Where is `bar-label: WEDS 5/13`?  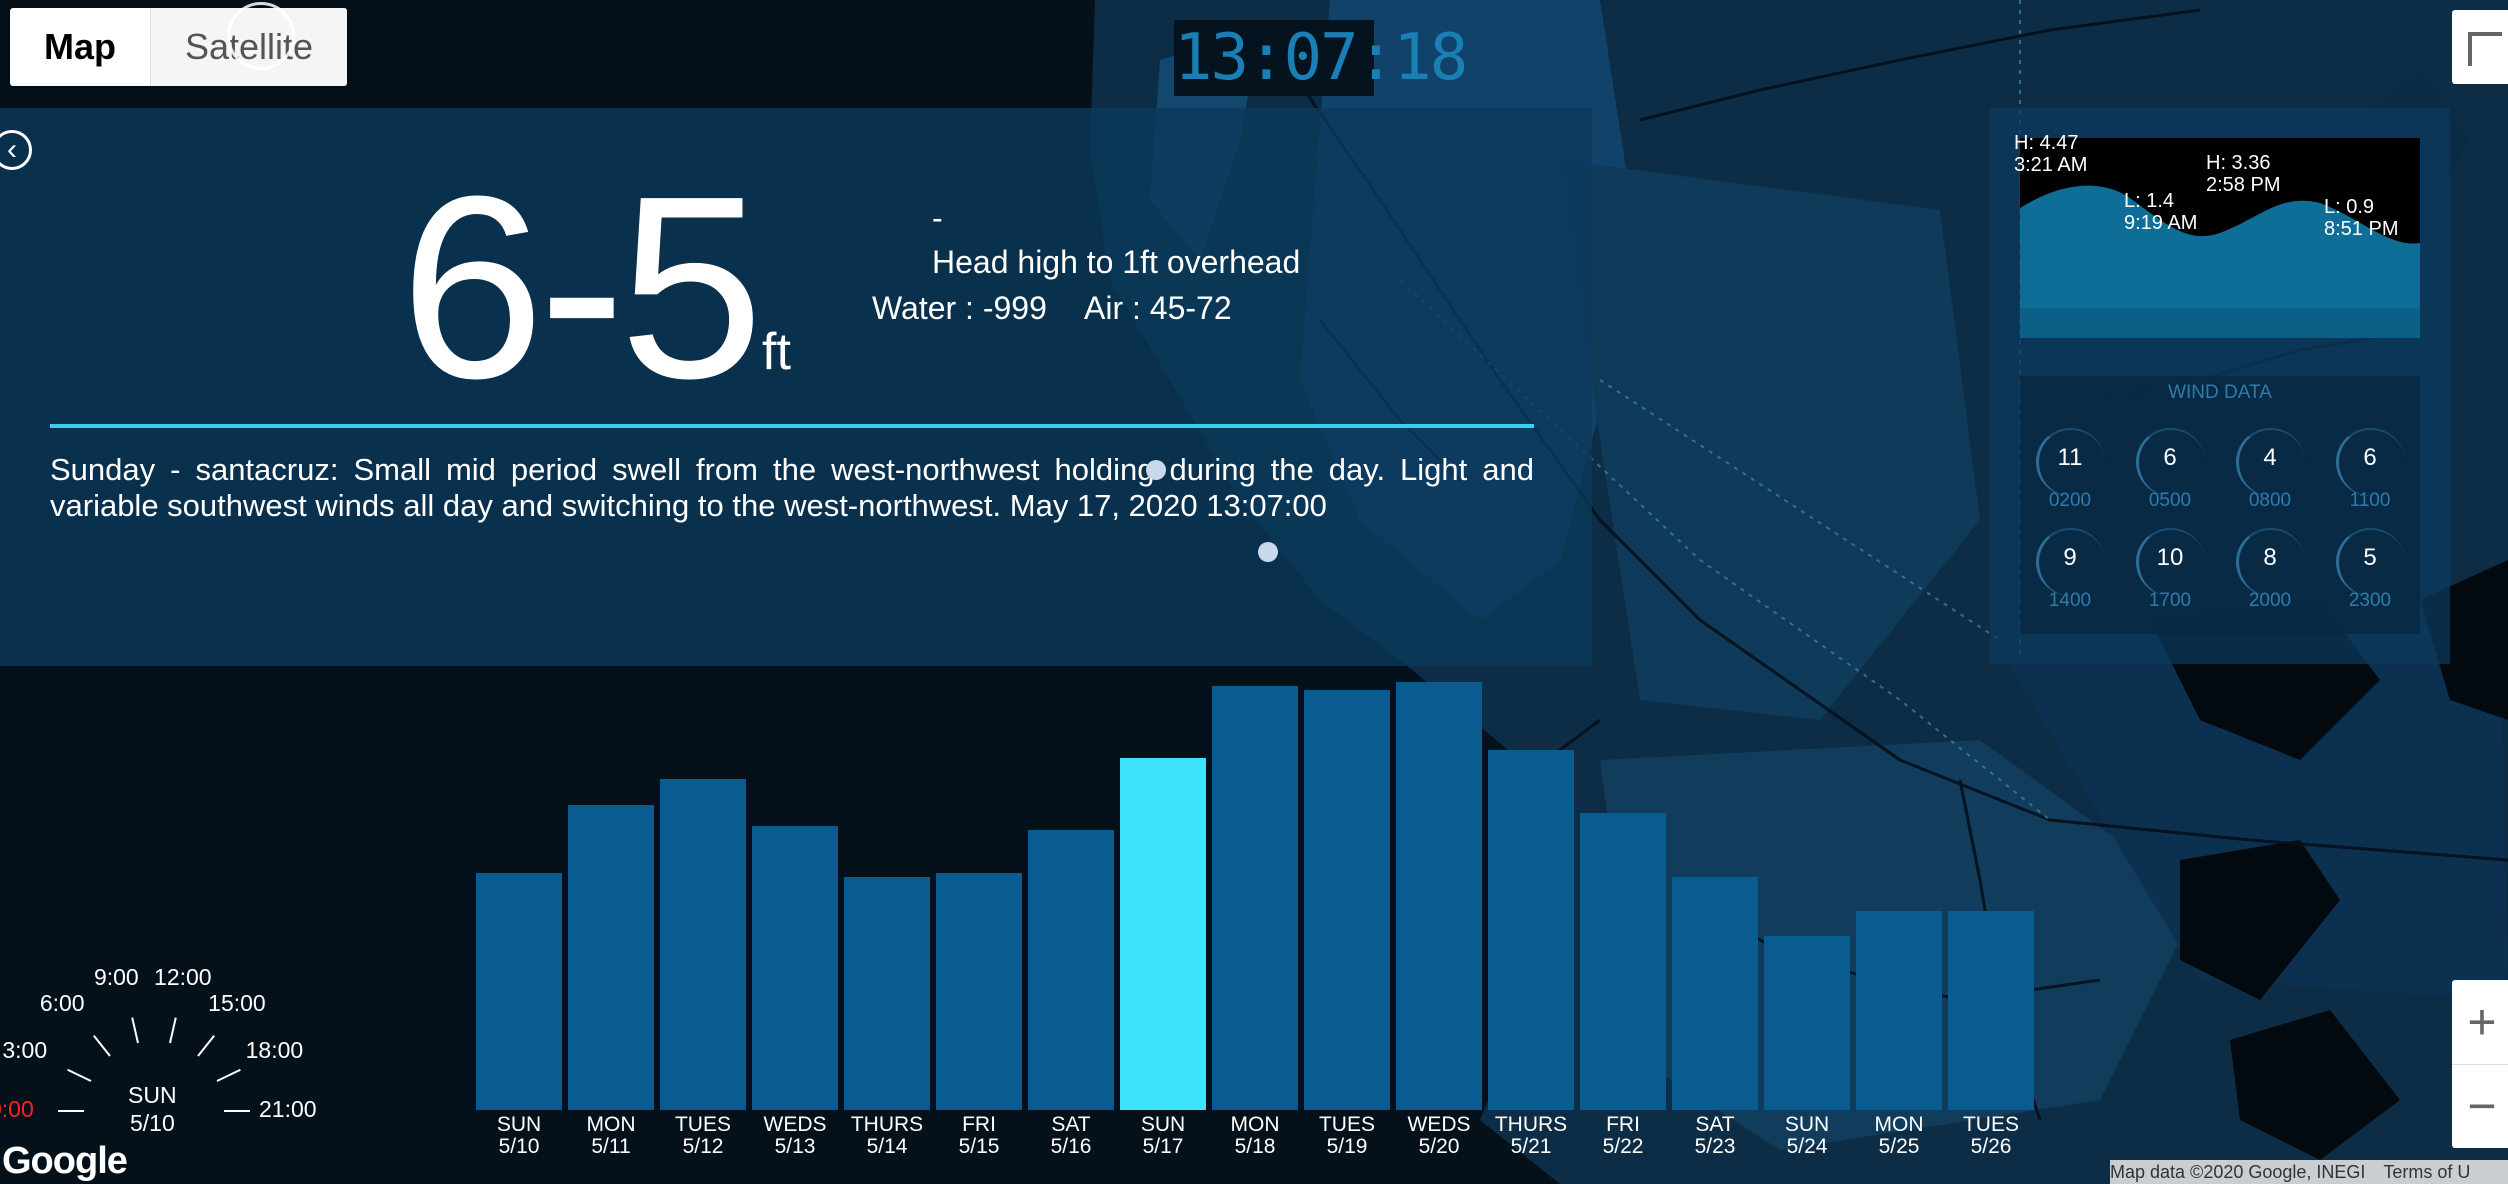
bar-label: WEDS 5/13 is located at coordinates (795, 1136).